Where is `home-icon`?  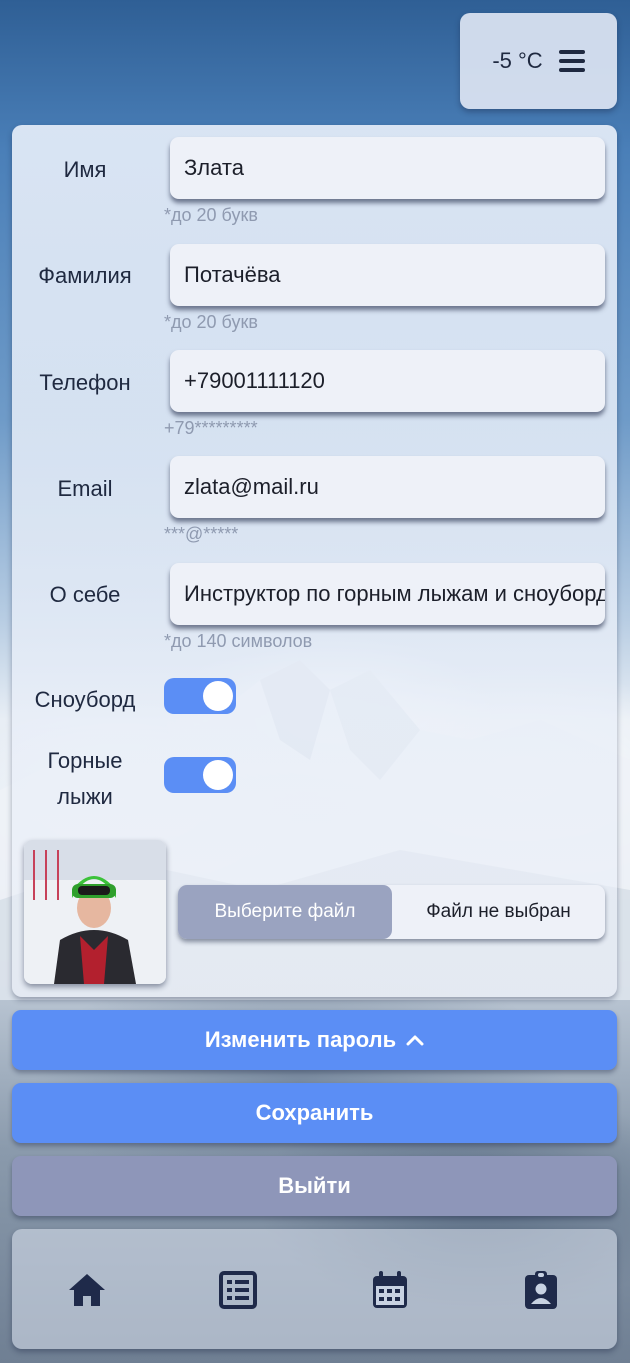
home-icon is located at coordinates (87, 1290).